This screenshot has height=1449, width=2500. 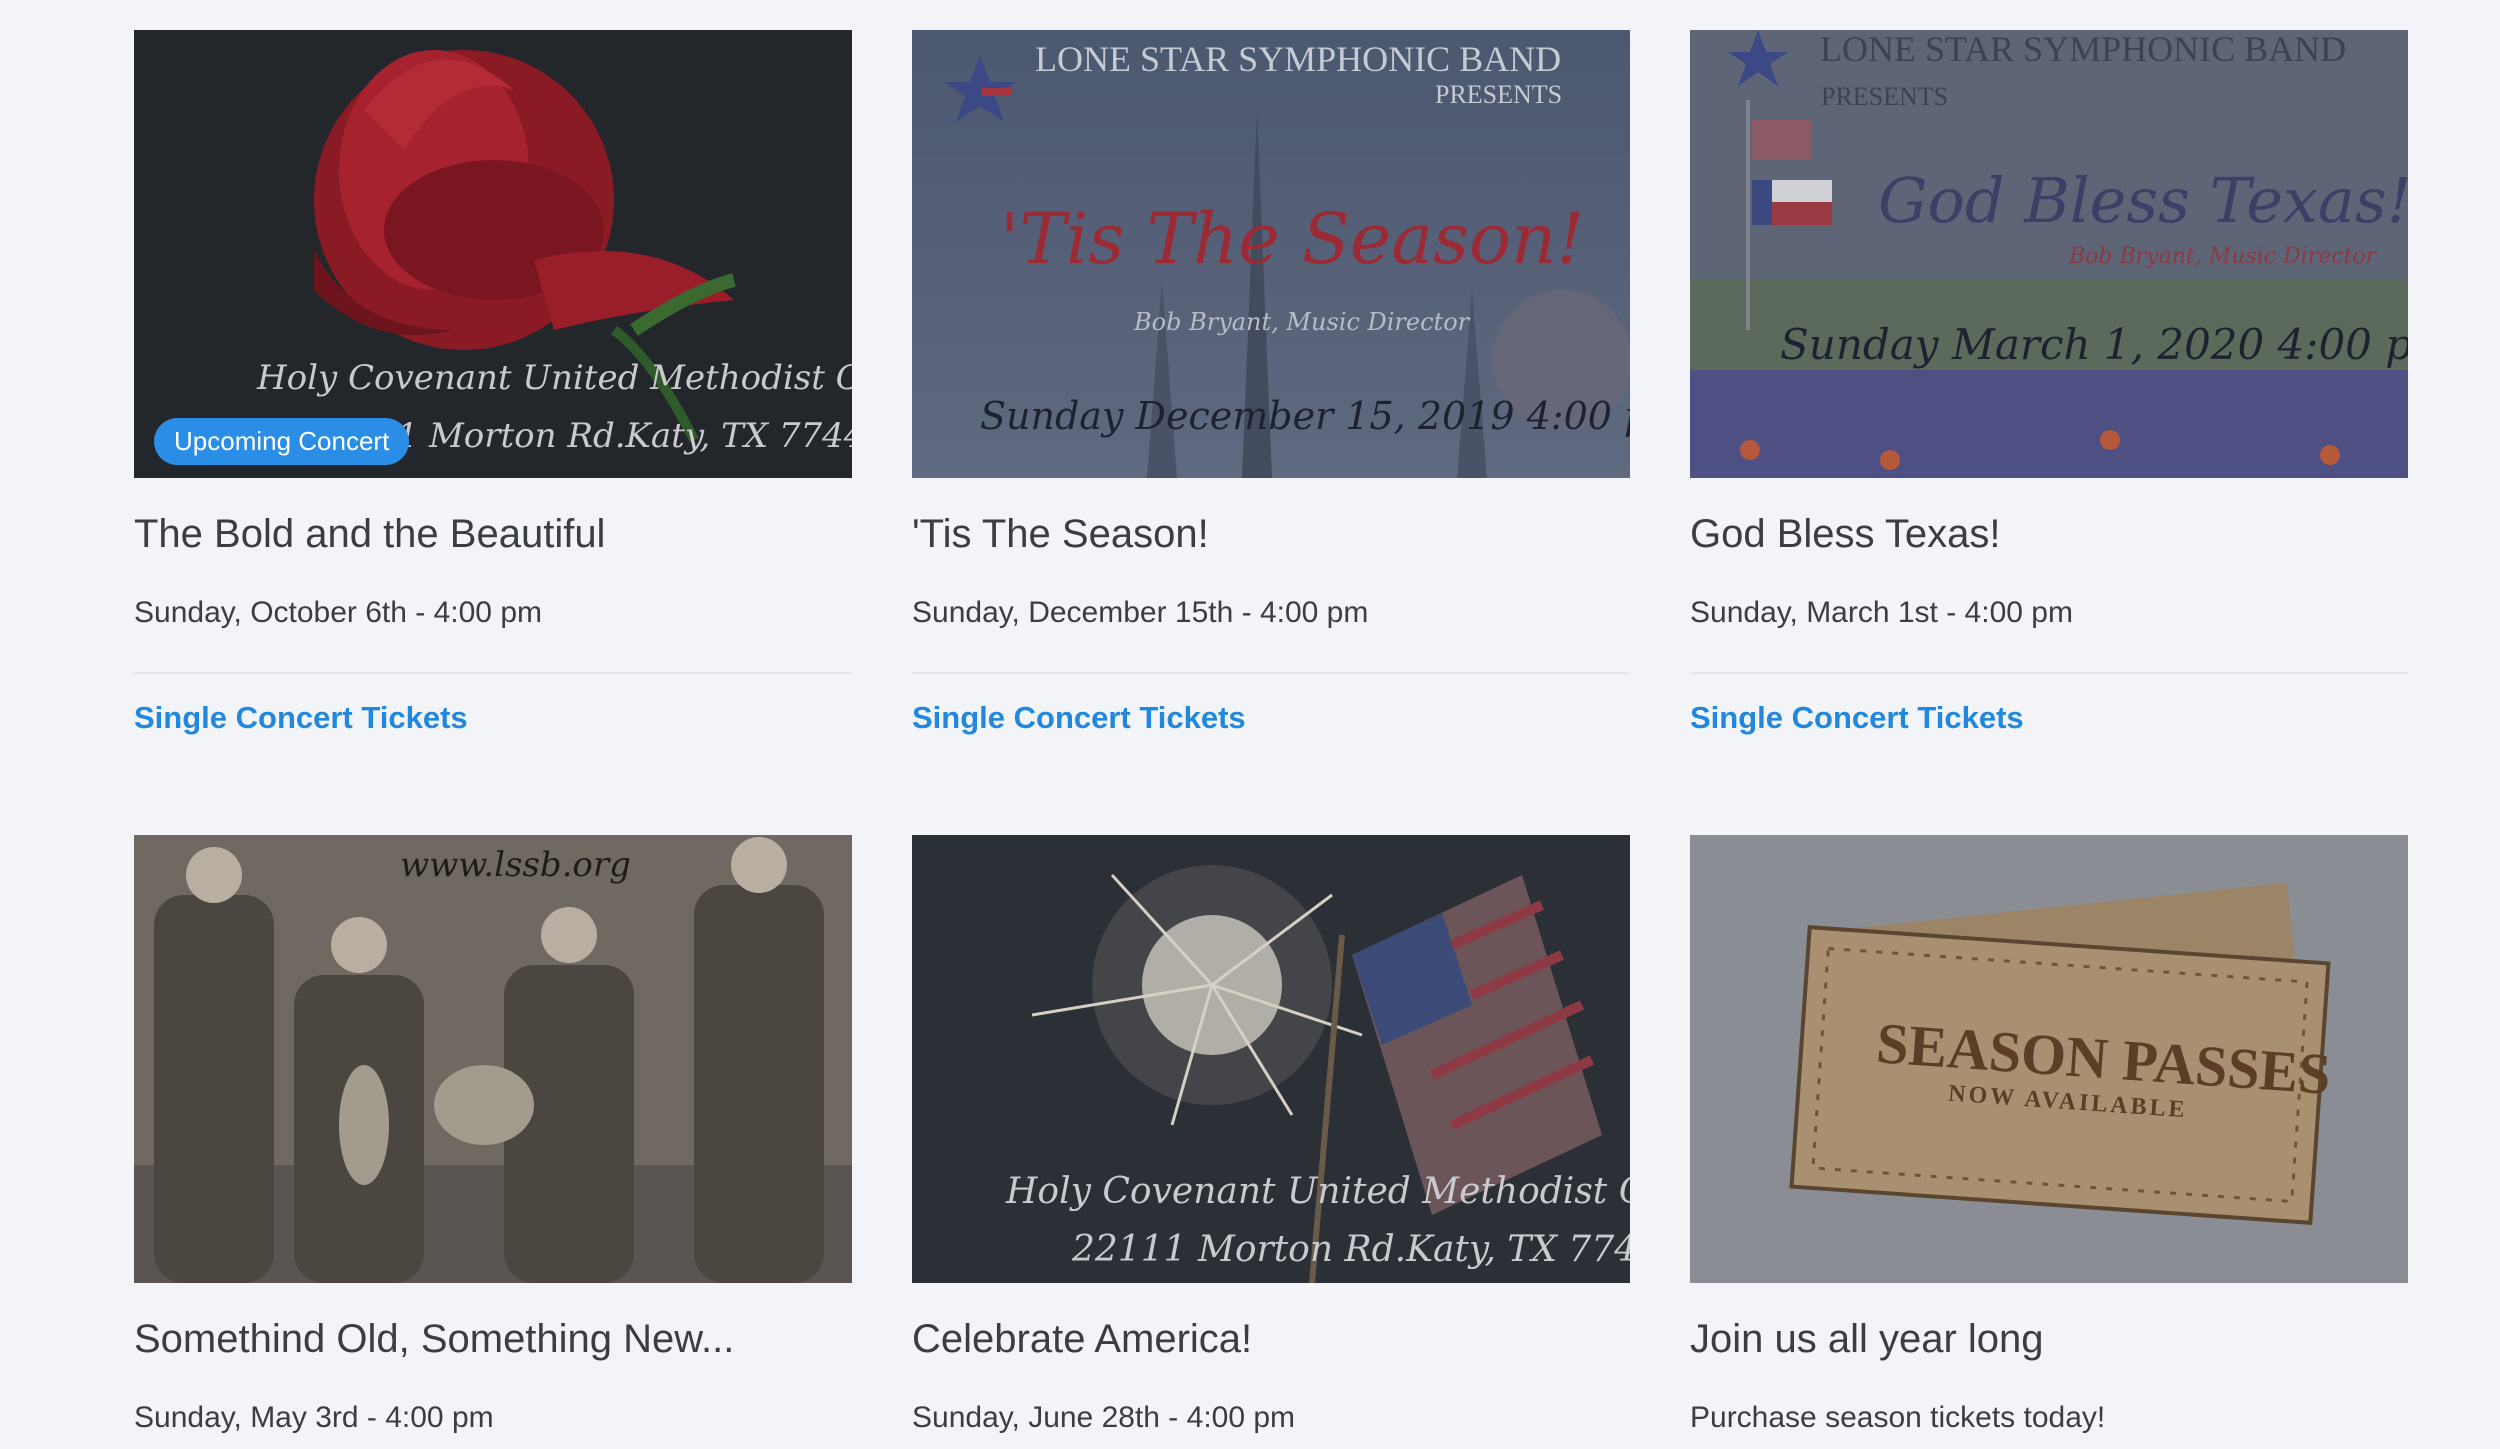 What do you see at coordinates (1060, 534) in the screenshot?
I see `concert-title: 'Tis The Season!` at bounding box center [1060, 534].